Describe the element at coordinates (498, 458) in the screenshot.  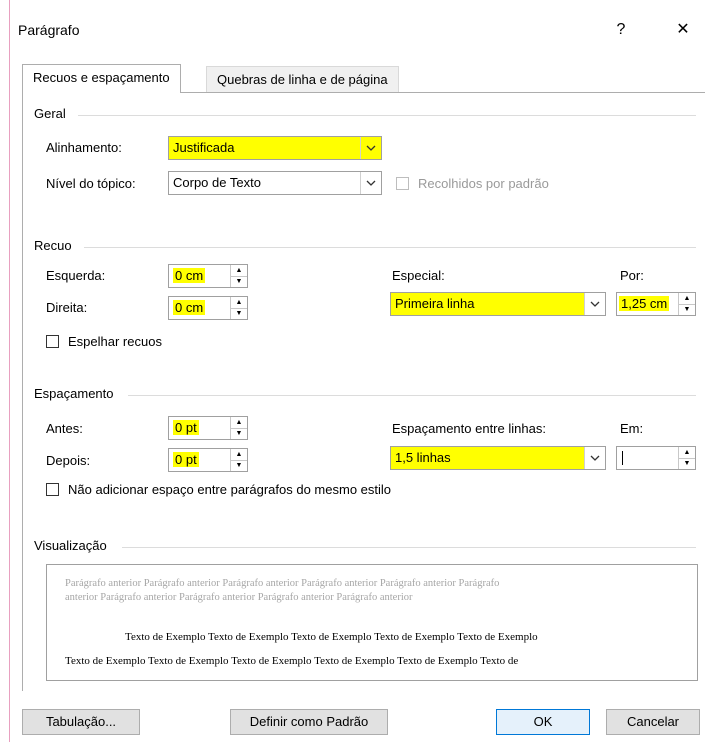
I see `entre-linhas-select: 1,5 linhas` at that location.